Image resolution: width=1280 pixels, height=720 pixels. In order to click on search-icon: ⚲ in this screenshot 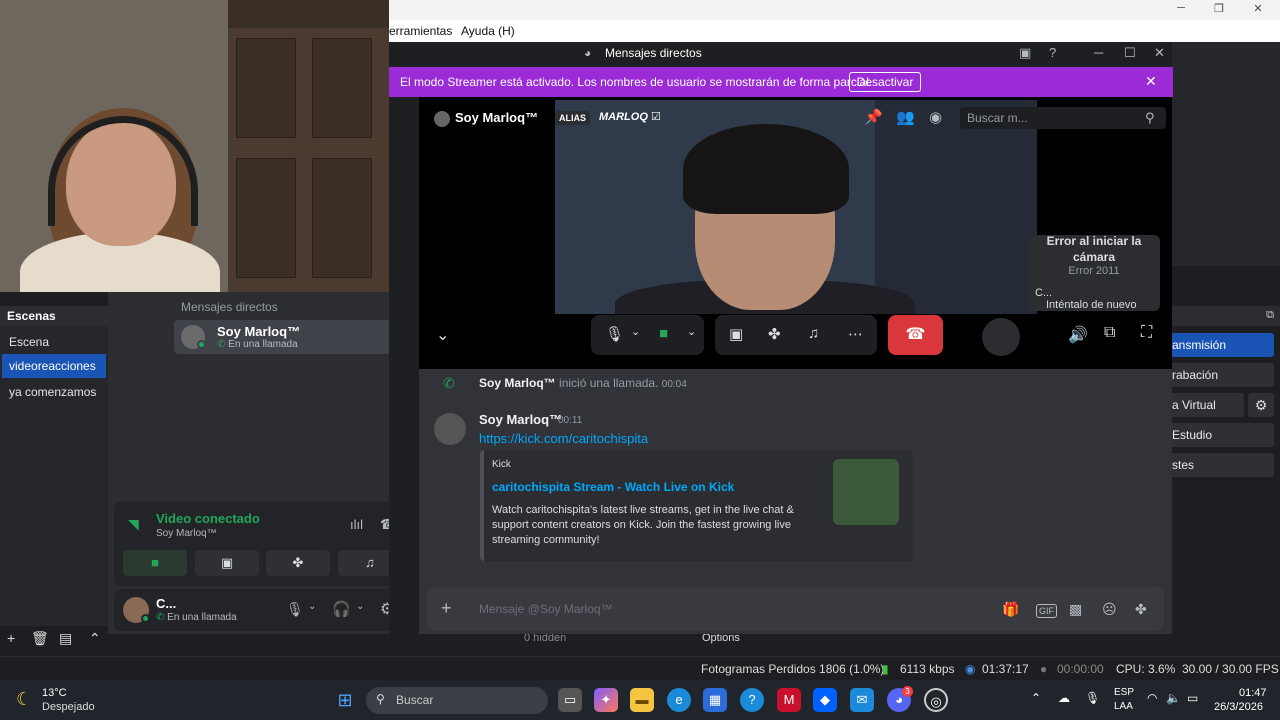, I will do `click(1150, 118)`.